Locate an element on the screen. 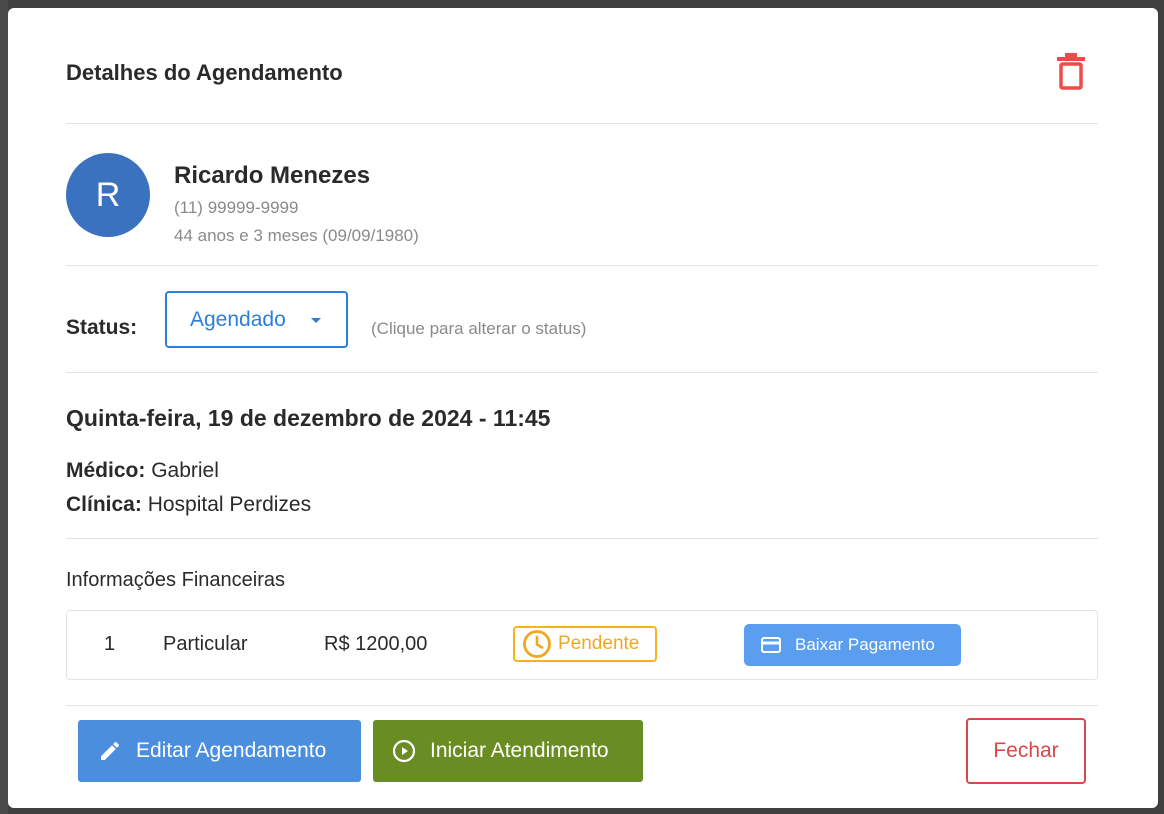 The image size is (1164, 814). doctor-label: Médico: is located at coordinates (106, 470).